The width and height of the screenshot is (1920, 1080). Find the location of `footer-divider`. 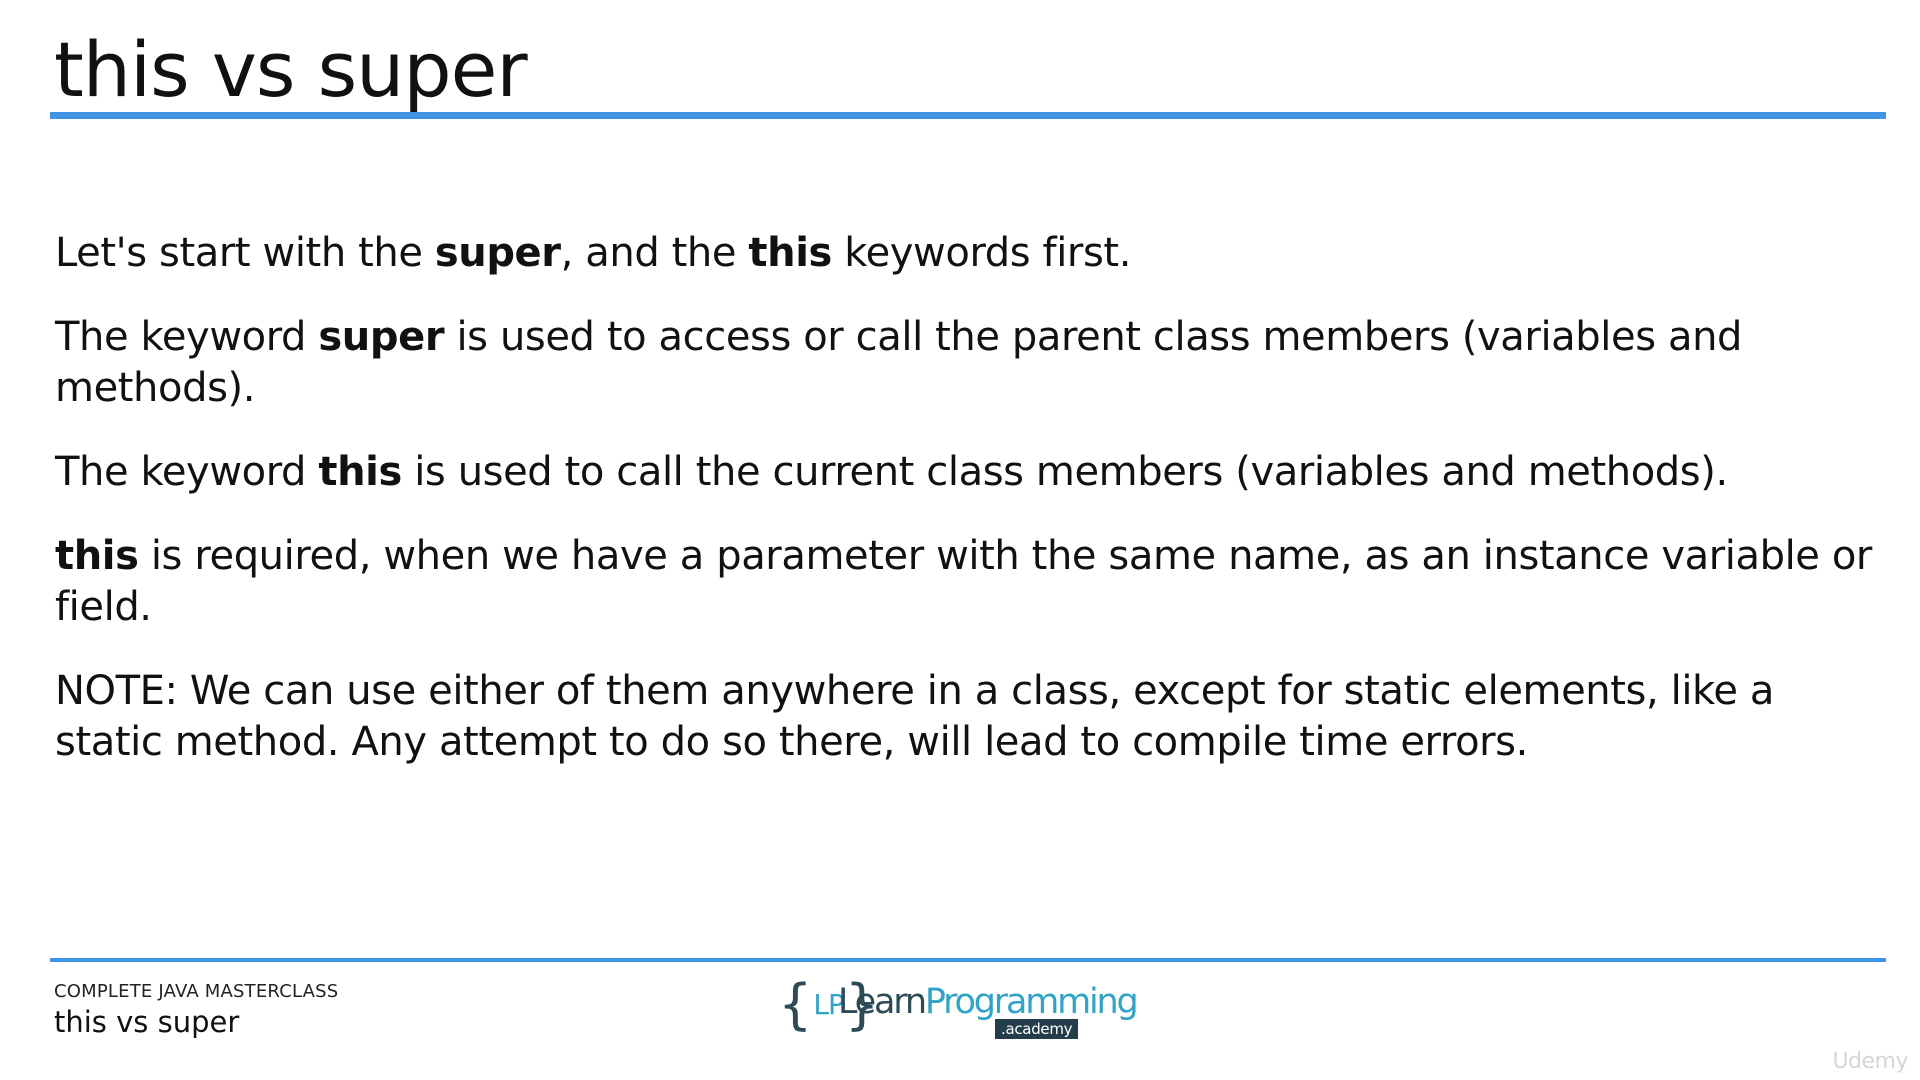

footer-divider is located at coordinates (968, 960).